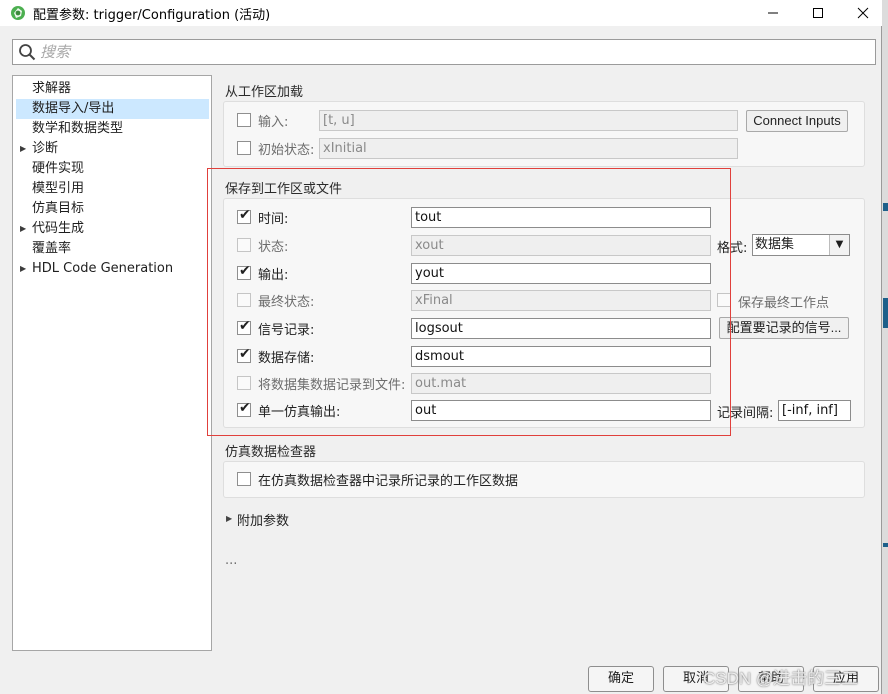 This screenshot has width=888, height=694. I want to click on title-bar: 配置参数: trigger/Configuration (活动), so click(441, 13).